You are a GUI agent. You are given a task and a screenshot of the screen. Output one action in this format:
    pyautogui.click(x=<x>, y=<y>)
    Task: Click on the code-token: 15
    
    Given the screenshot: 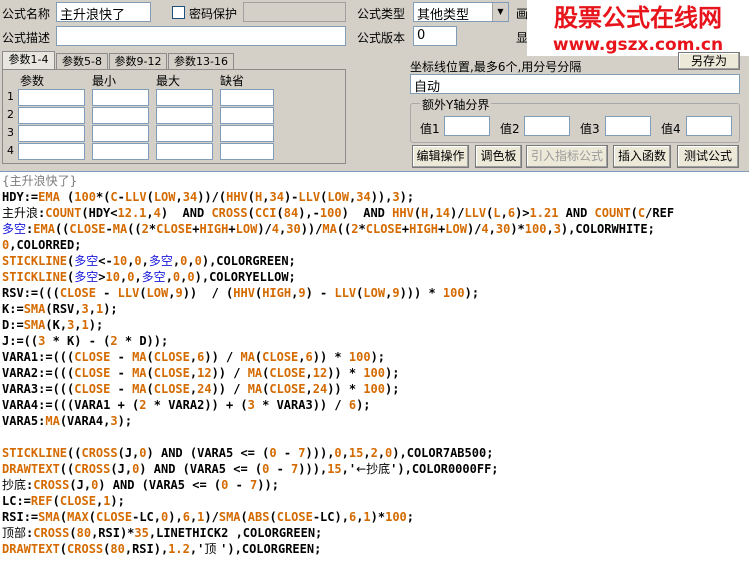 What is the action you would take?
    pyautogui.click(x=334, y=469)
    